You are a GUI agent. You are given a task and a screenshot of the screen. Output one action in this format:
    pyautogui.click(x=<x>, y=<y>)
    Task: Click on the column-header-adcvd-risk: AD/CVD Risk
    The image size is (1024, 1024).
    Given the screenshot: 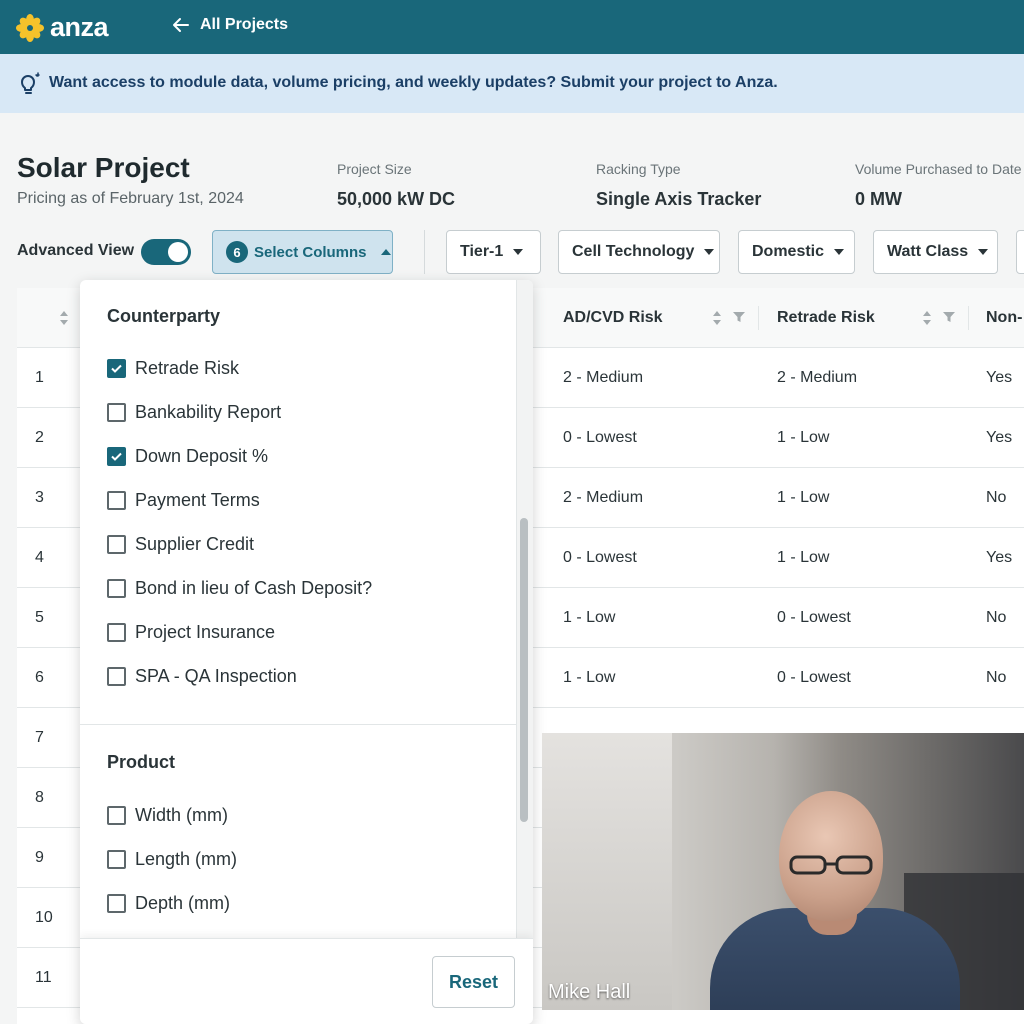 What is the action you would take?
    pyautogui.click(x=613, y=318)
    